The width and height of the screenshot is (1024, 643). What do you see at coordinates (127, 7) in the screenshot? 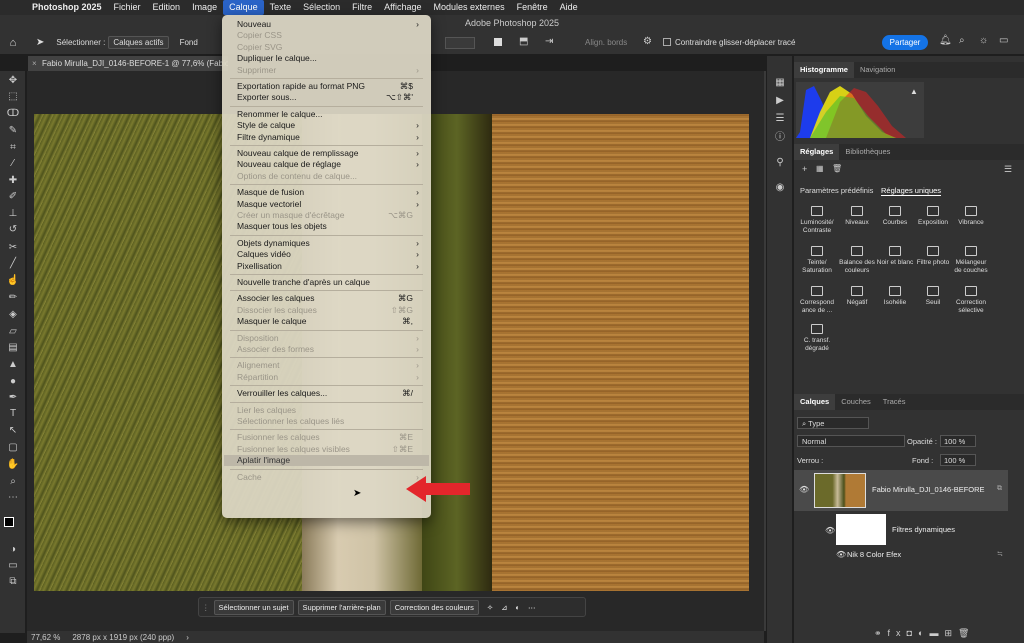
I see `menu-fichier: Fichier` at bounding box center [127, 7].